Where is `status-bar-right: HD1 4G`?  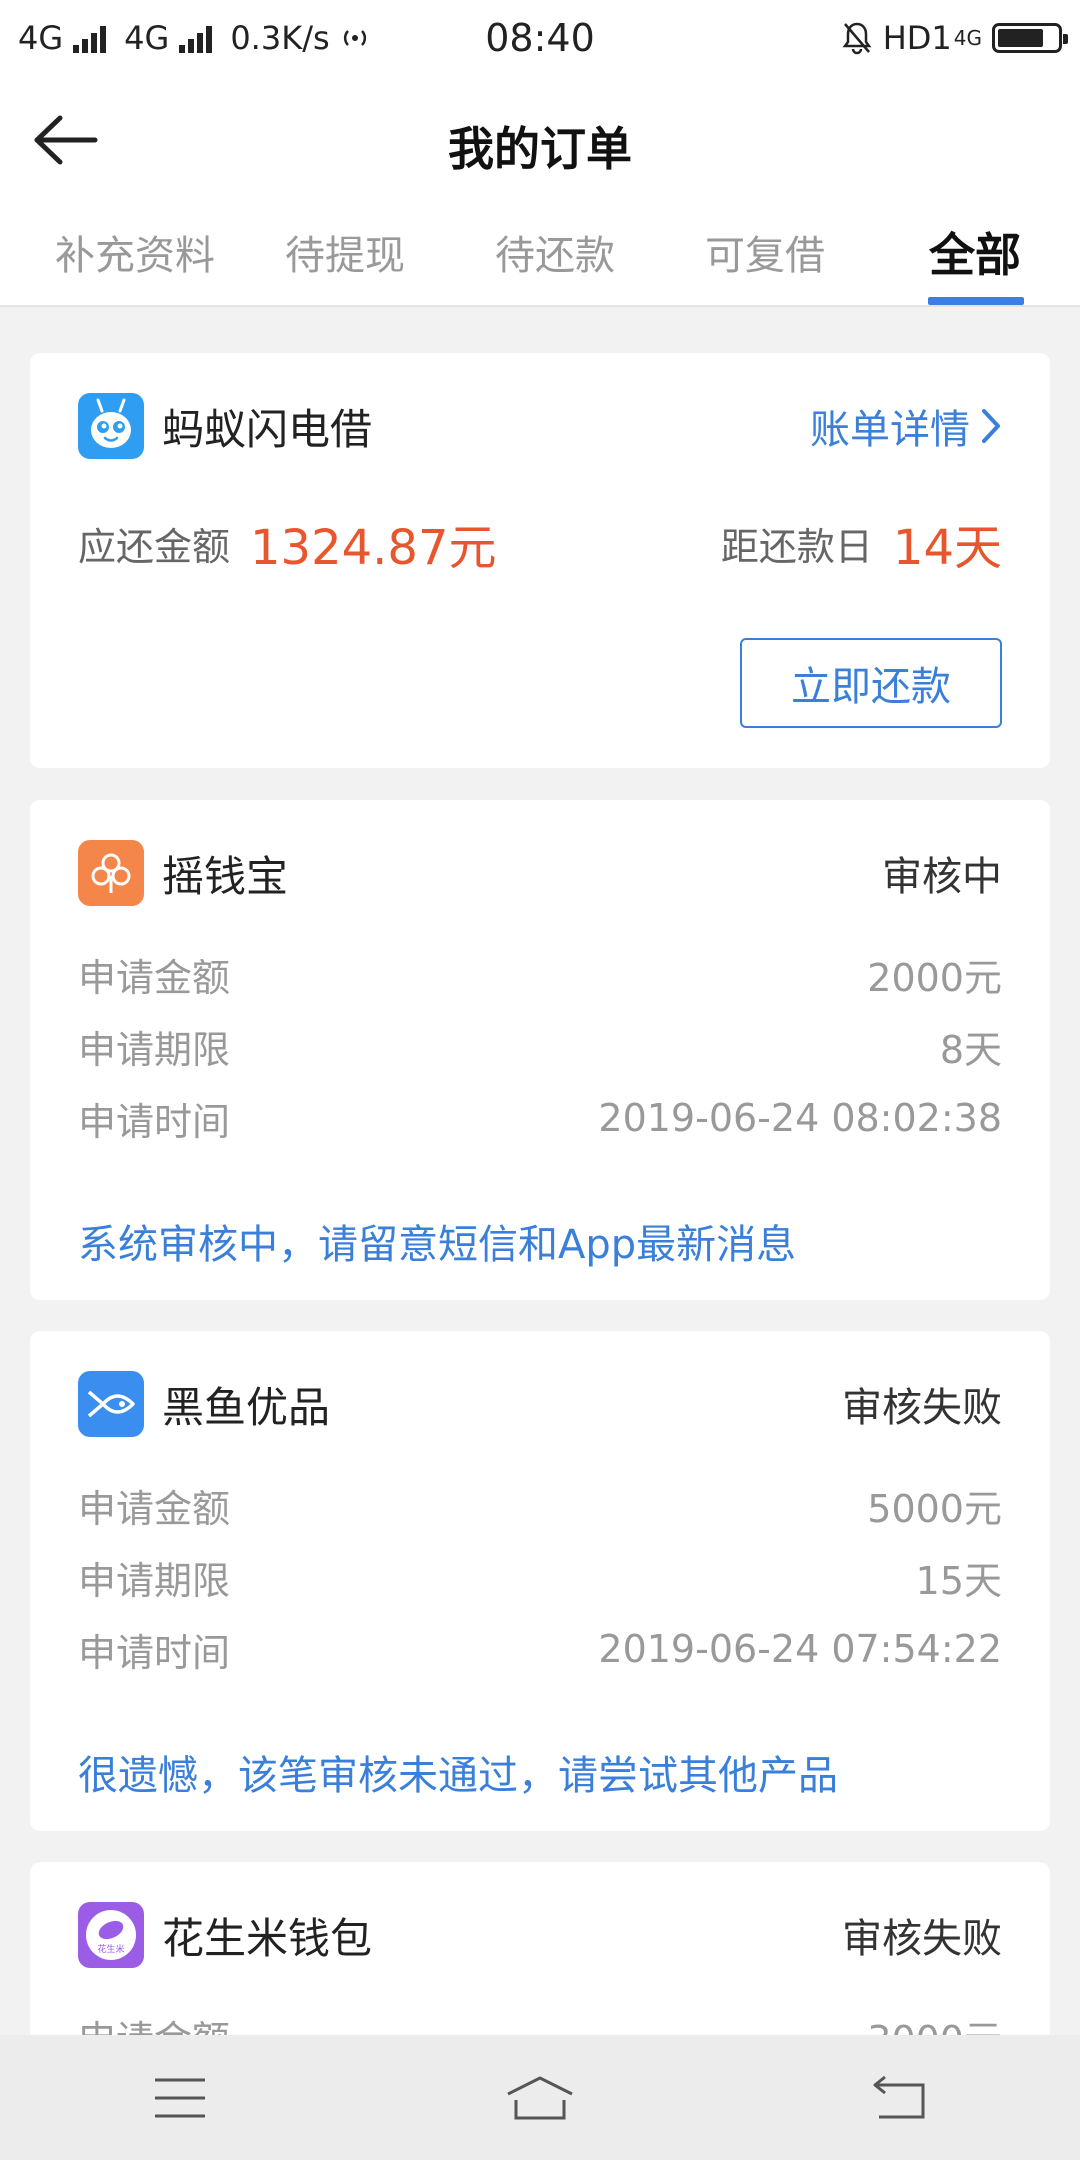 status-bar-right: HD1 4G is located at coordinates (954, 37).